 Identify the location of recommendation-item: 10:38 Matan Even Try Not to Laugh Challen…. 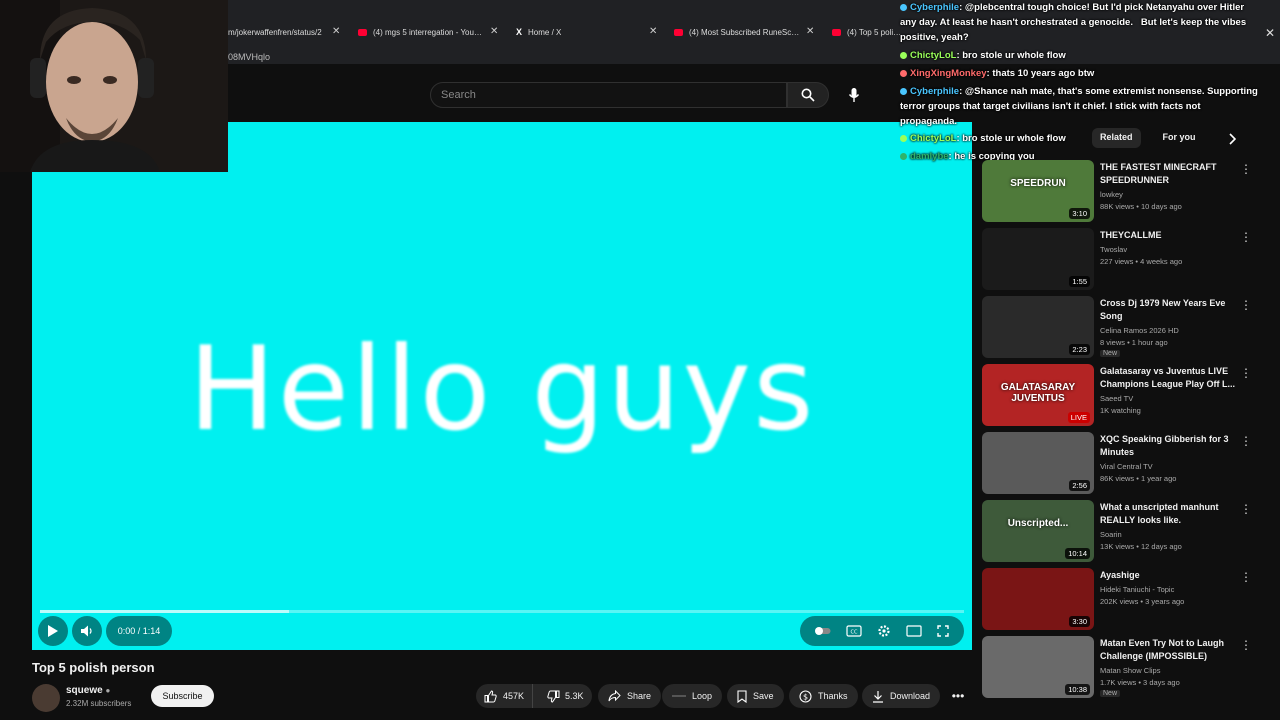
(1127, 669).